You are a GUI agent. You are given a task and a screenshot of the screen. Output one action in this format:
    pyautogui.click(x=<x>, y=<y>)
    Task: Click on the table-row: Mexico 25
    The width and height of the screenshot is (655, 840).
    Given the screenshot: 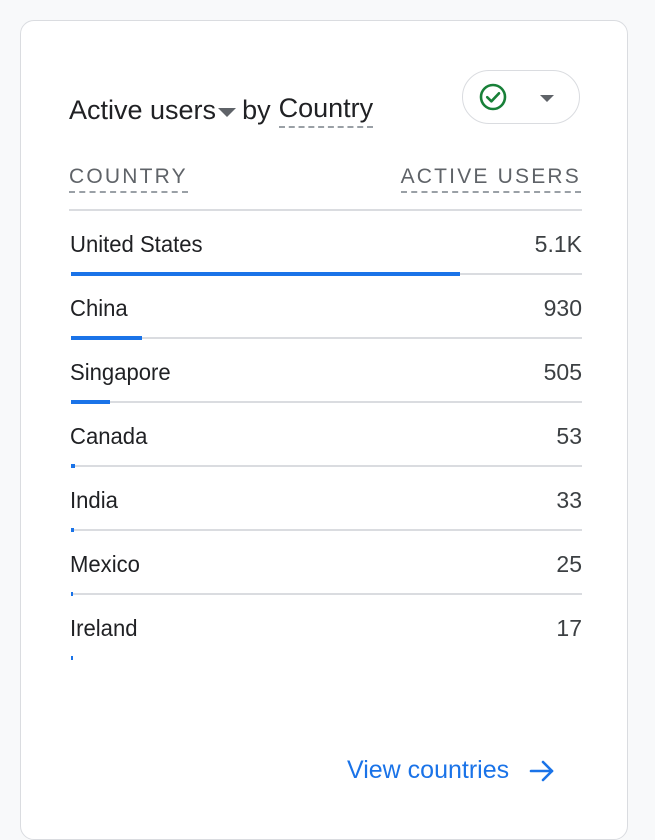 What is the action you would take?
    pyautogui.click(x=325, y=563)
    